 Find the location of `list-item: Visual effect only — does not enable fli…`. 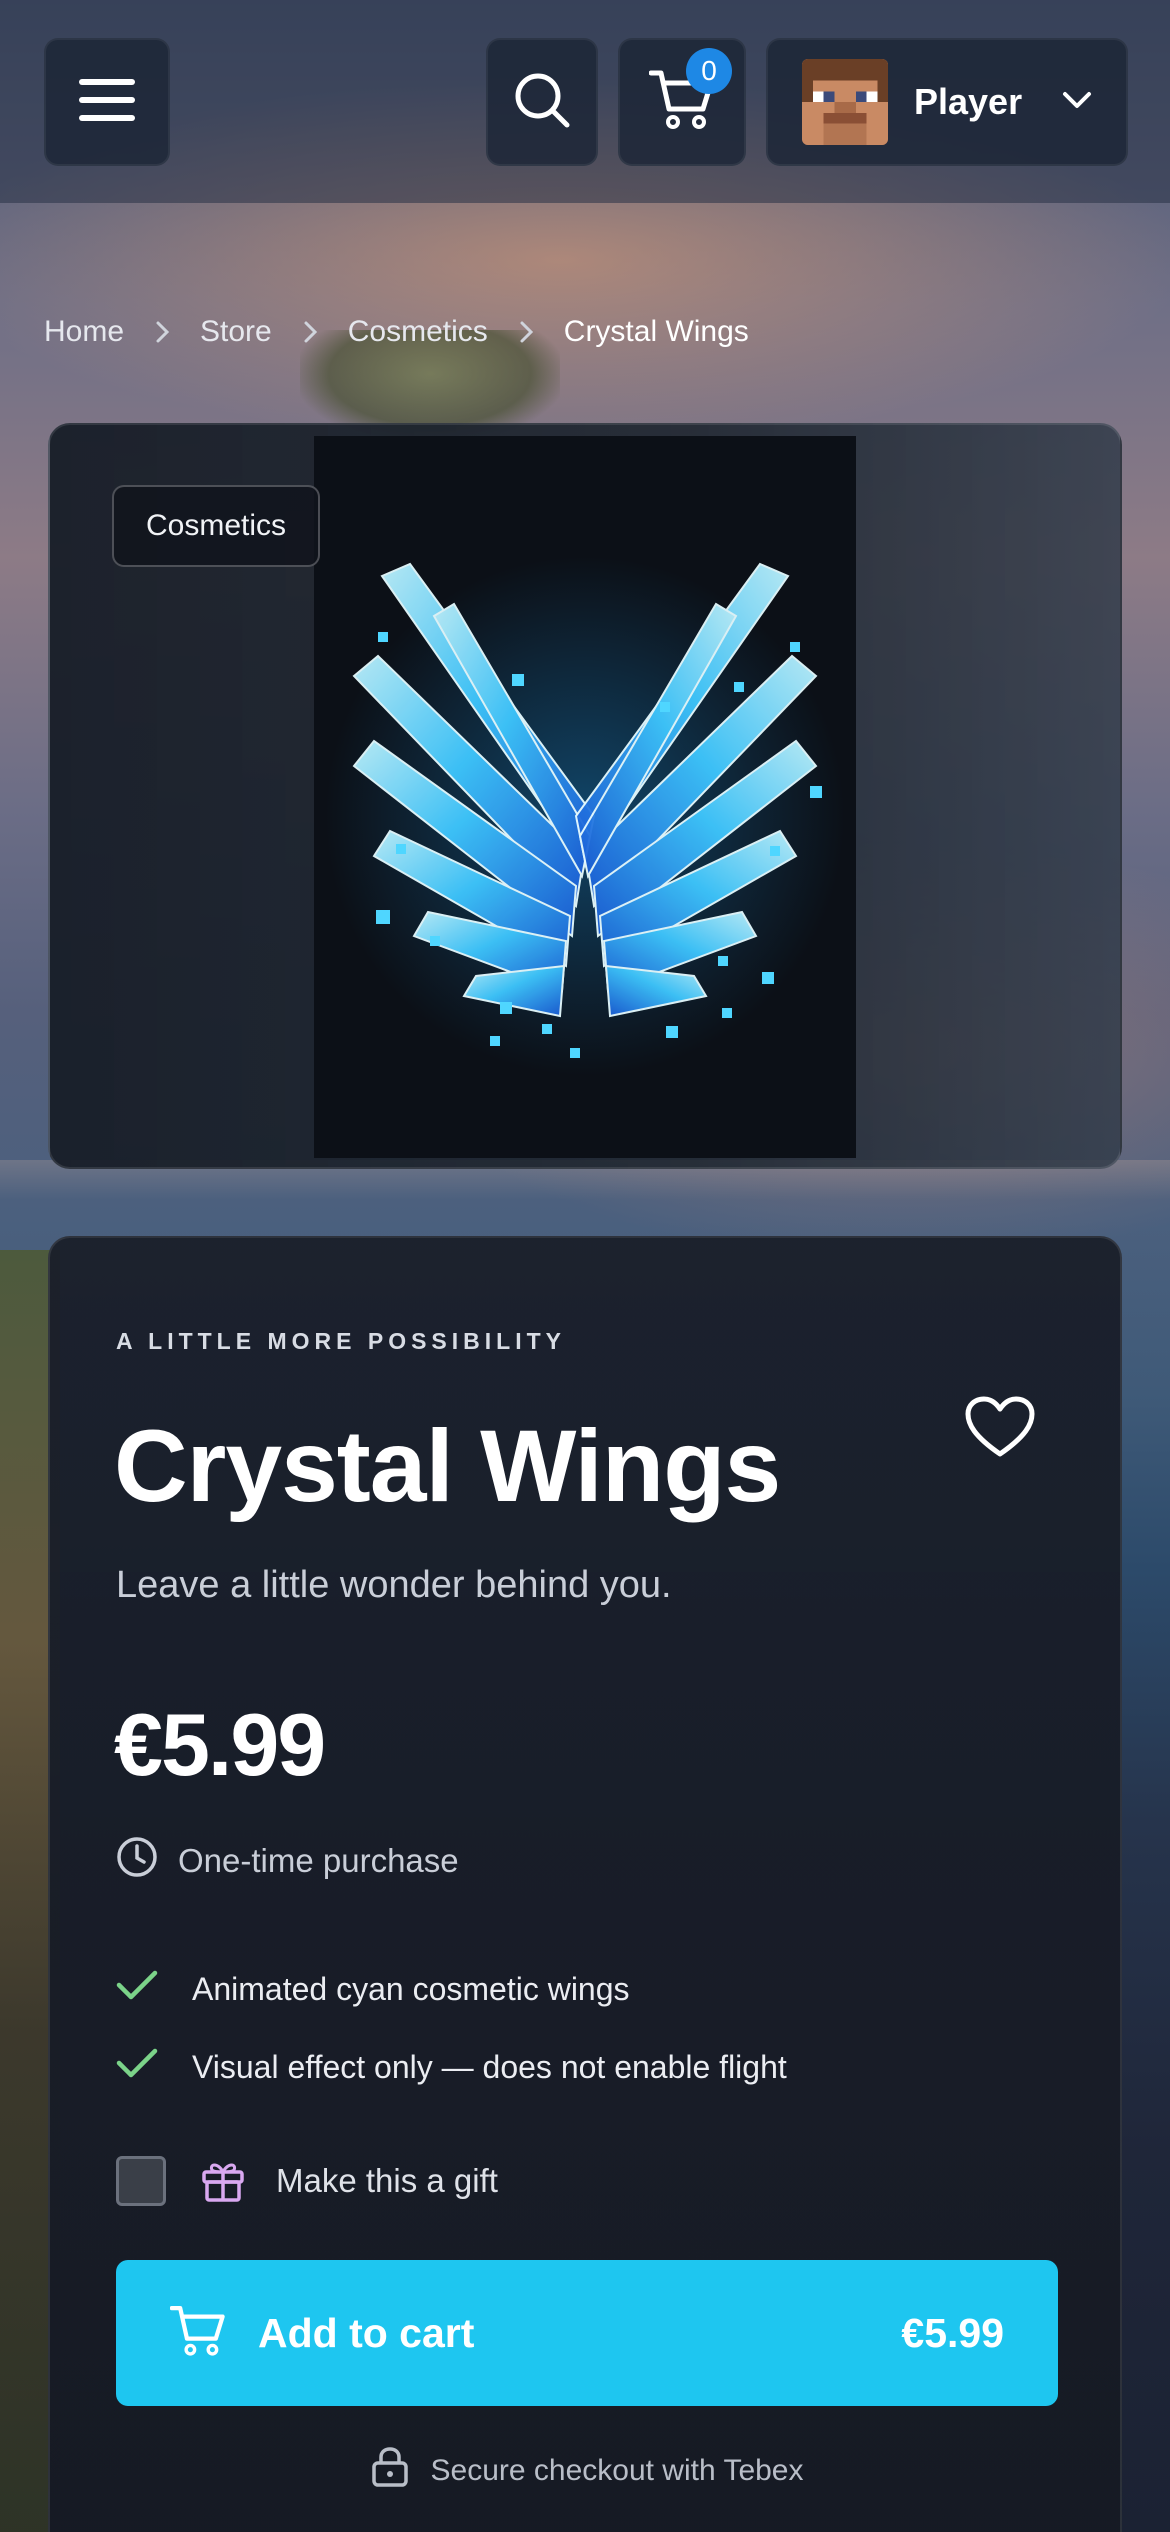

list-item: Visual effect only — does not enable fli… is located at coordinates (451, 2067).